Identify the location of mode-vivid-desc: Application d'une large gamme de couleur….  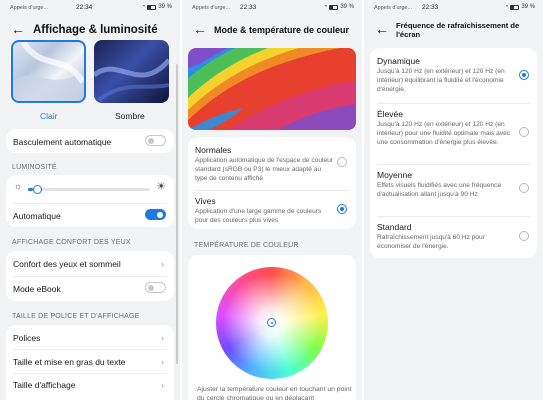
(258, 216).